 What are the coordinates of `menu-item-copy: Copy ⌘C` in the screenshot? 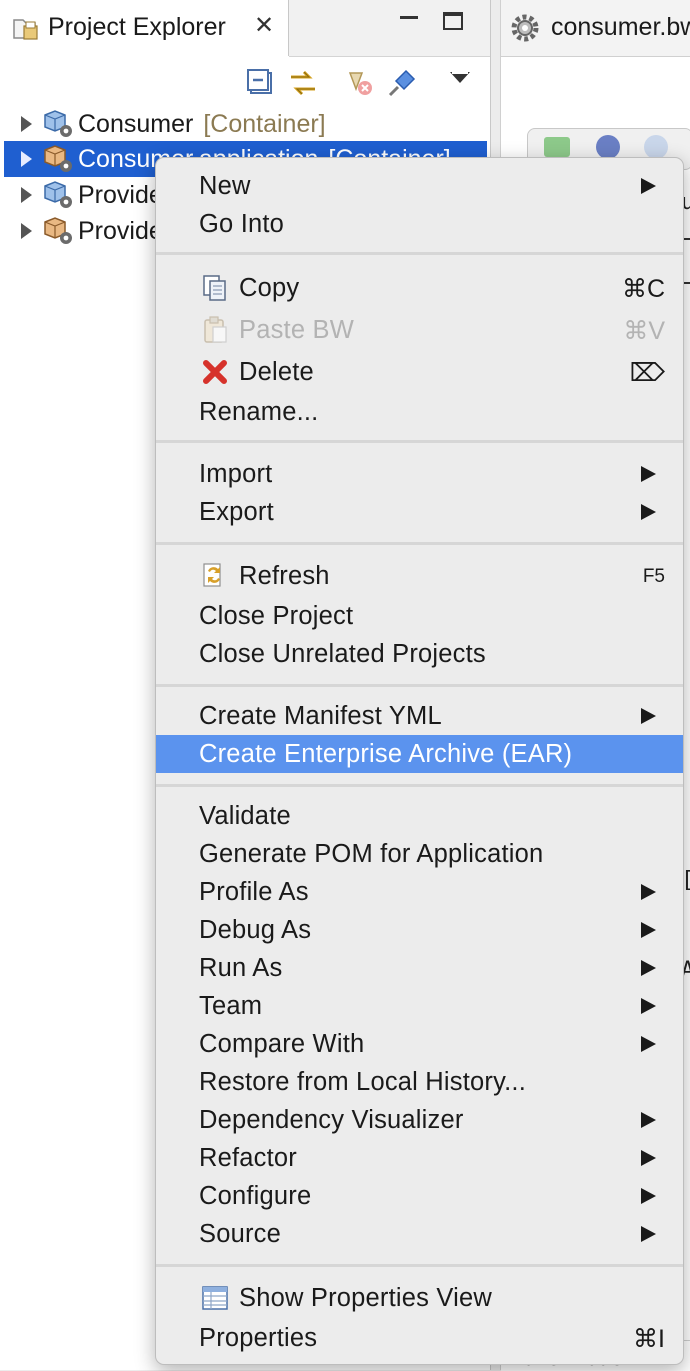 It's located at (419, 288).